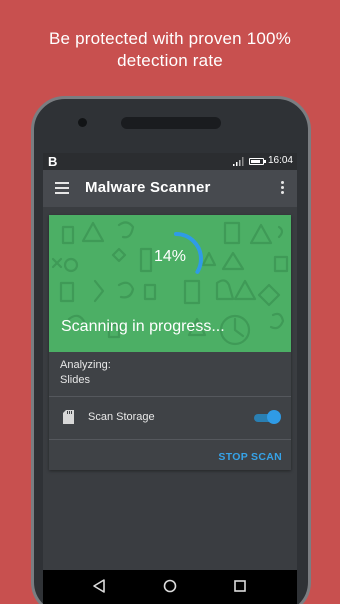 The width and height of the screenshot is (340, 604). Describe the element at coordinates (170, 374) in the screenshot. I see `analyzing-section: Analyzing: Slides` at that location.